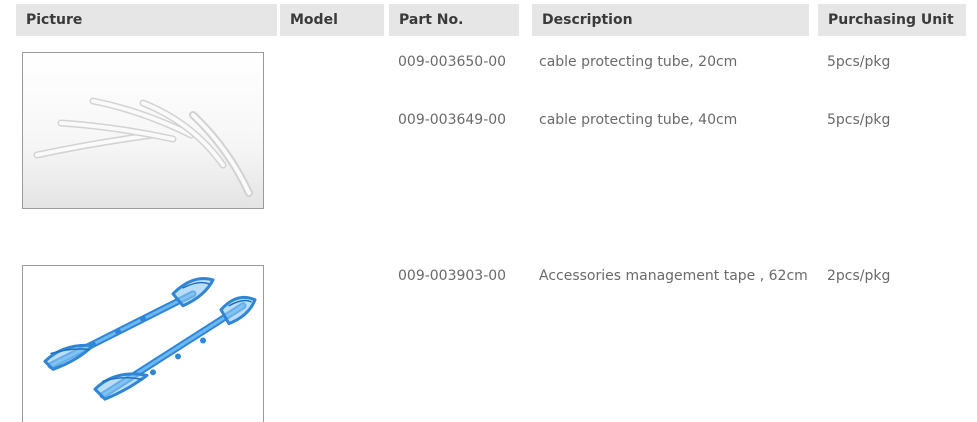 The image size is (977, 422). I want to click on management-tape-image, so click(143, 343).